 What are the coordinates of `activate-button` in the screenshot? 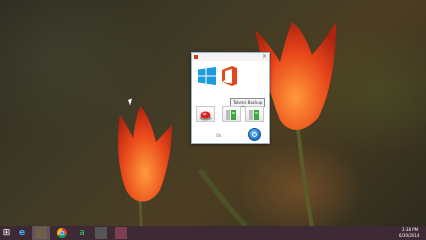 It's located at (205, 114).